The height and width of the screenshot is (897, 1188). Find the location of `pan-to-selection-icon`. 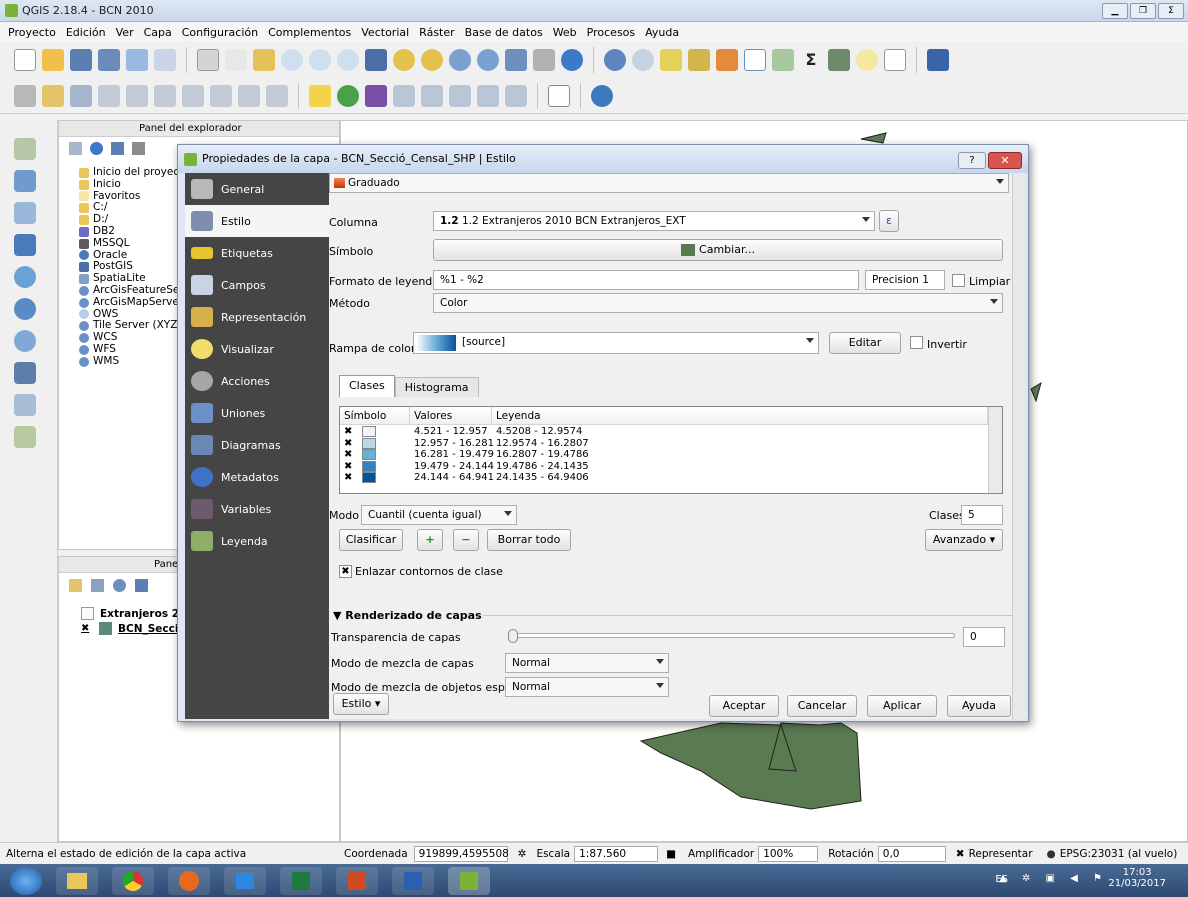

pan-to-selection-icon is located at coordinates (264, 60).